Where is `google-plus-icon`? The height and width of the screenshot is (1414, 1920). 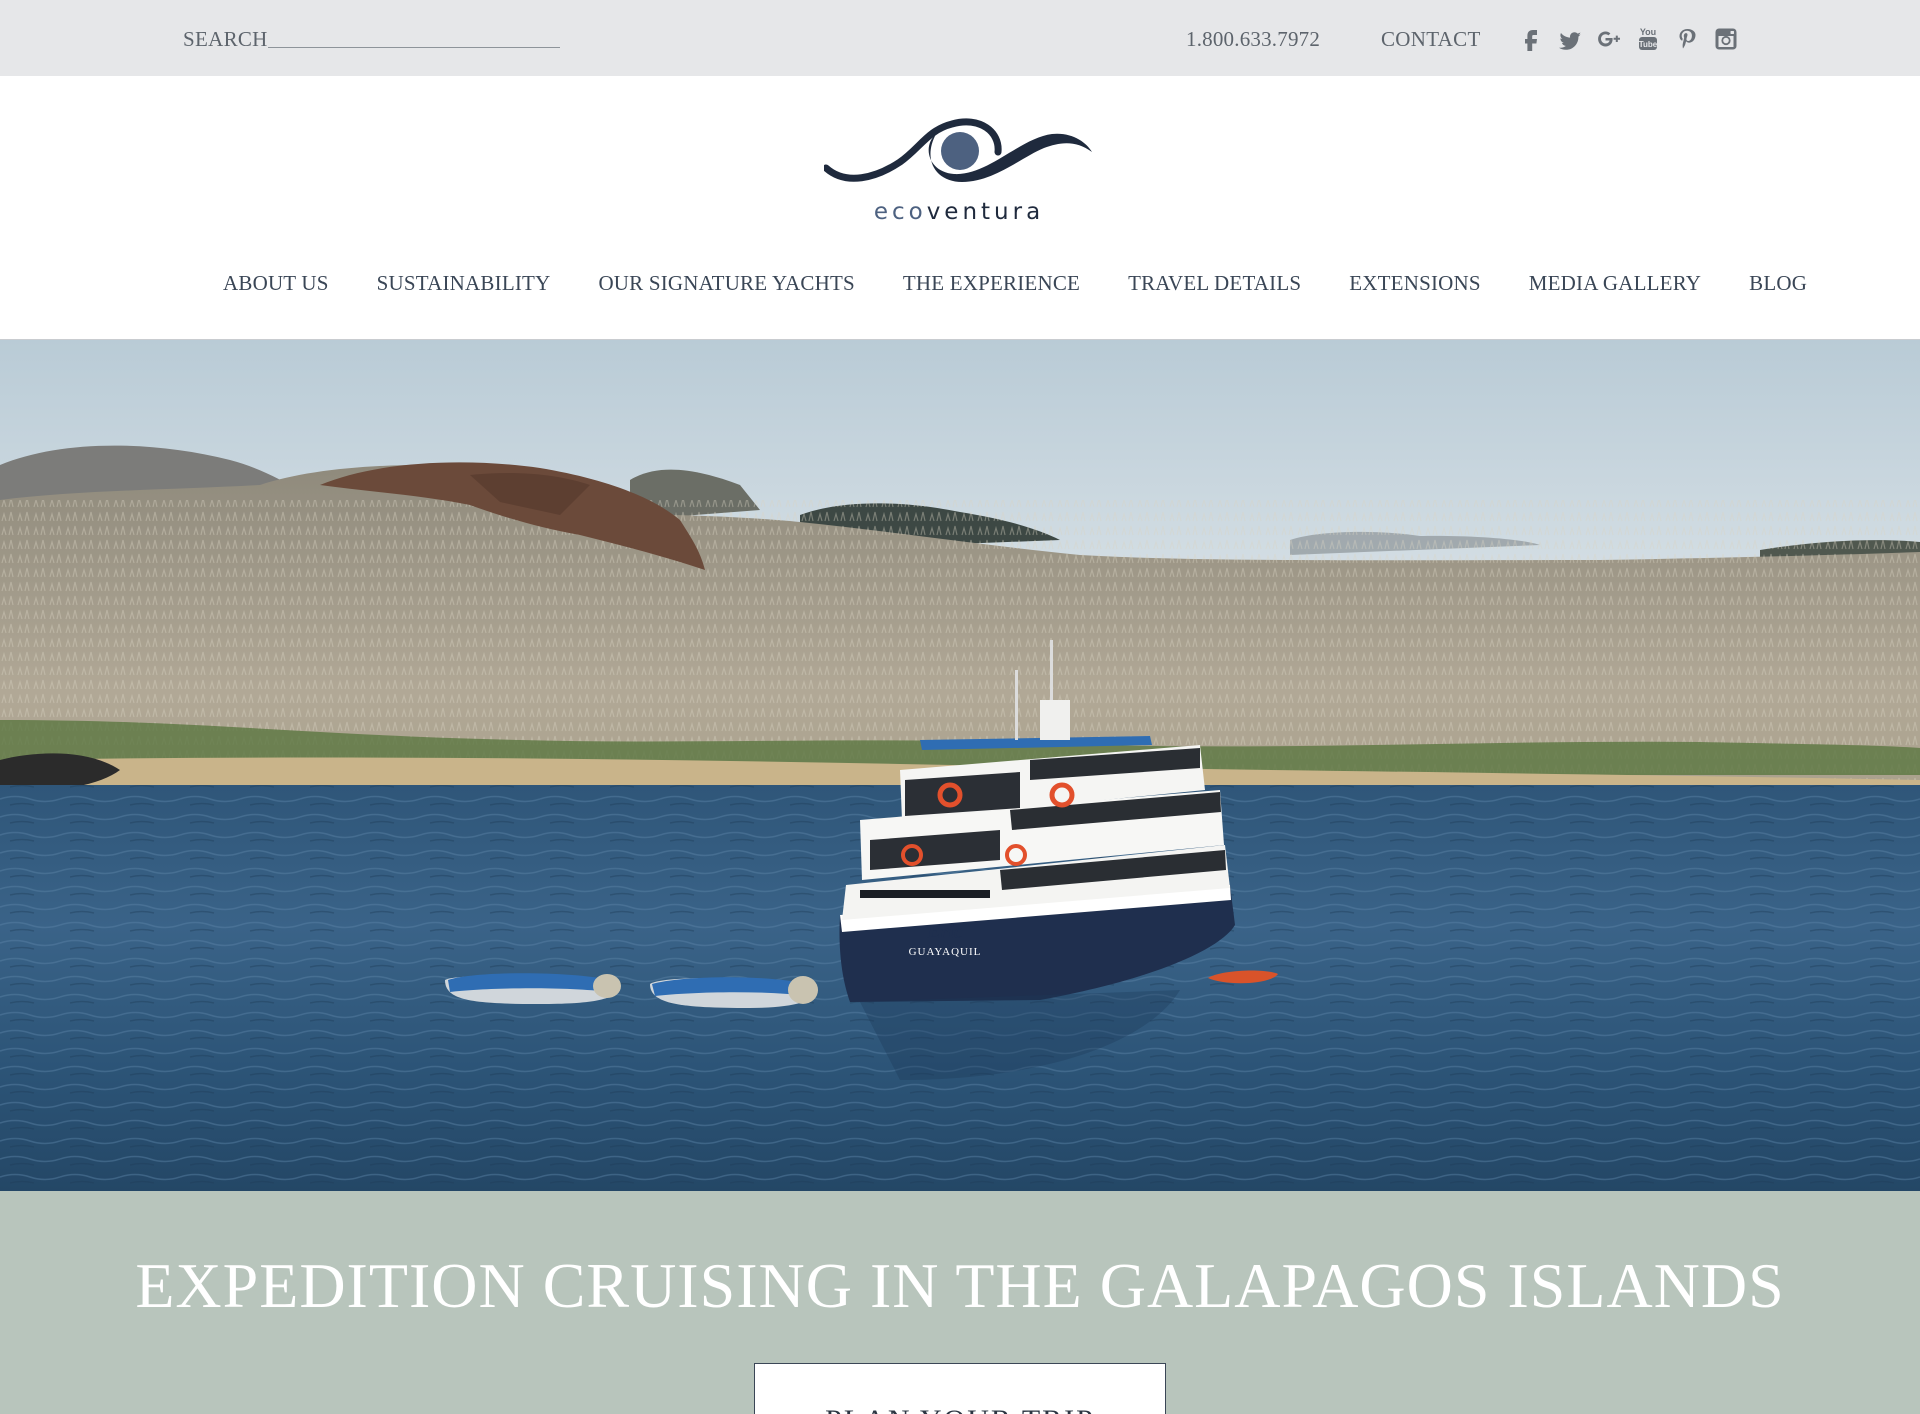
google-plus-icon is located at coordinates (1609, 39).